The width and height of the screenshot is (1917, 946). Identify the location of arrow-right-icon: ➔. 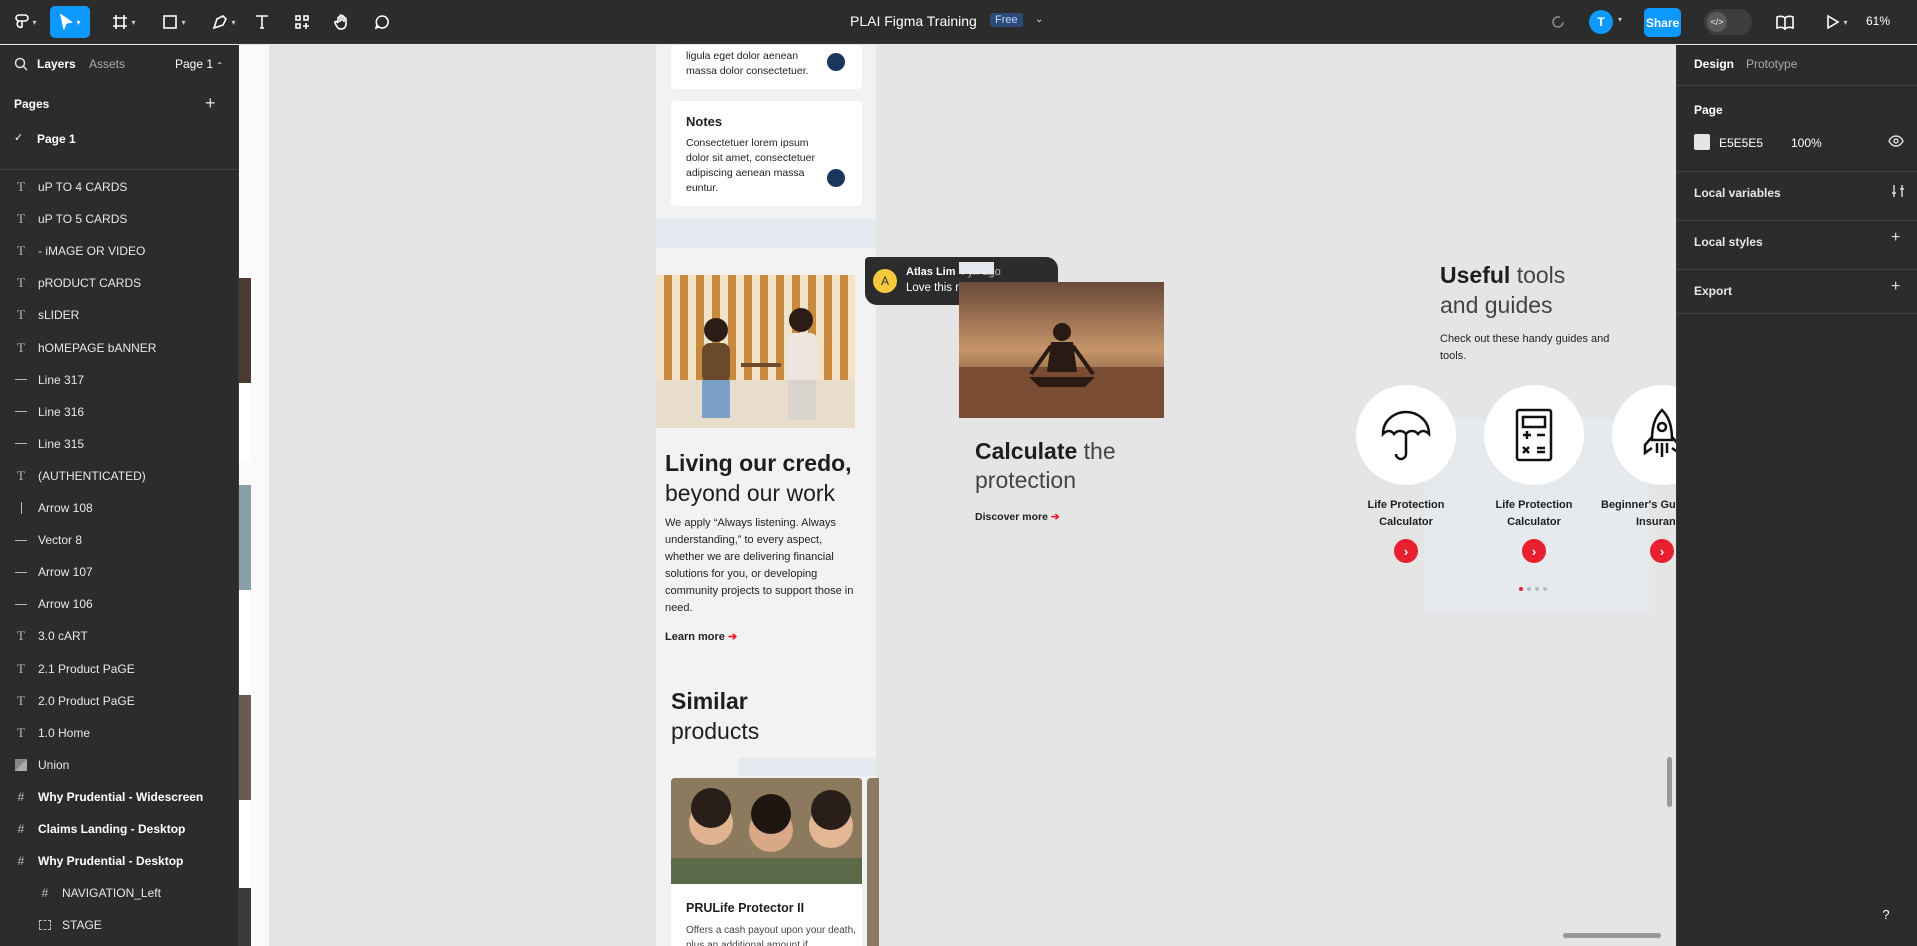
(732, 637).